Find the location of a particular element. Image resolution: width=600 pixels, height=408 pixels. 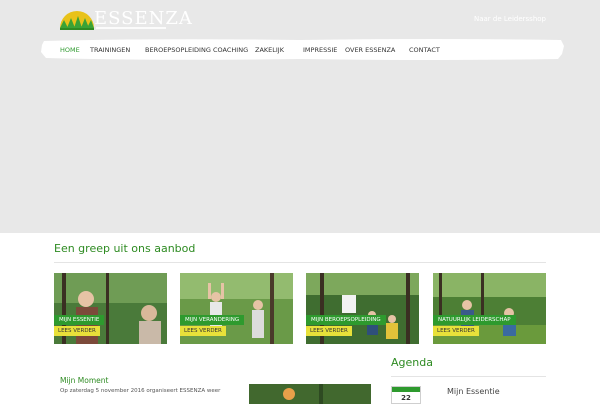

nav-over-essenza: OVER ESSENZA is located at coordinates (370, 50).